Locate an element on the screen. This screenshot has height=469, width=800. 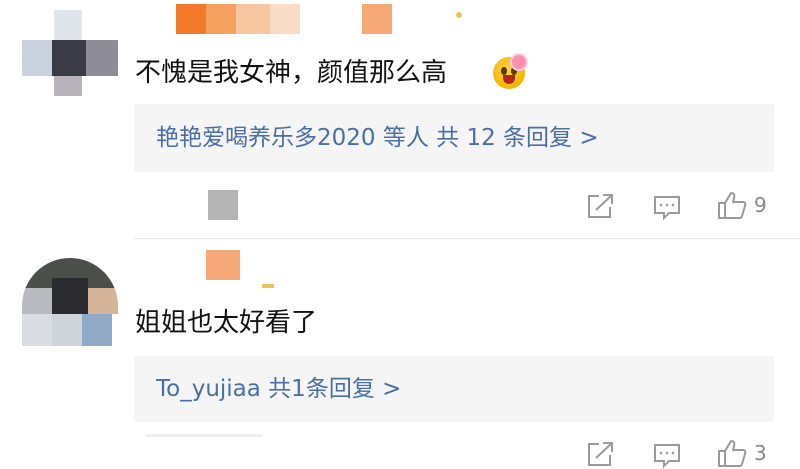
like-count: 9 is located at coordinates (760, 205).